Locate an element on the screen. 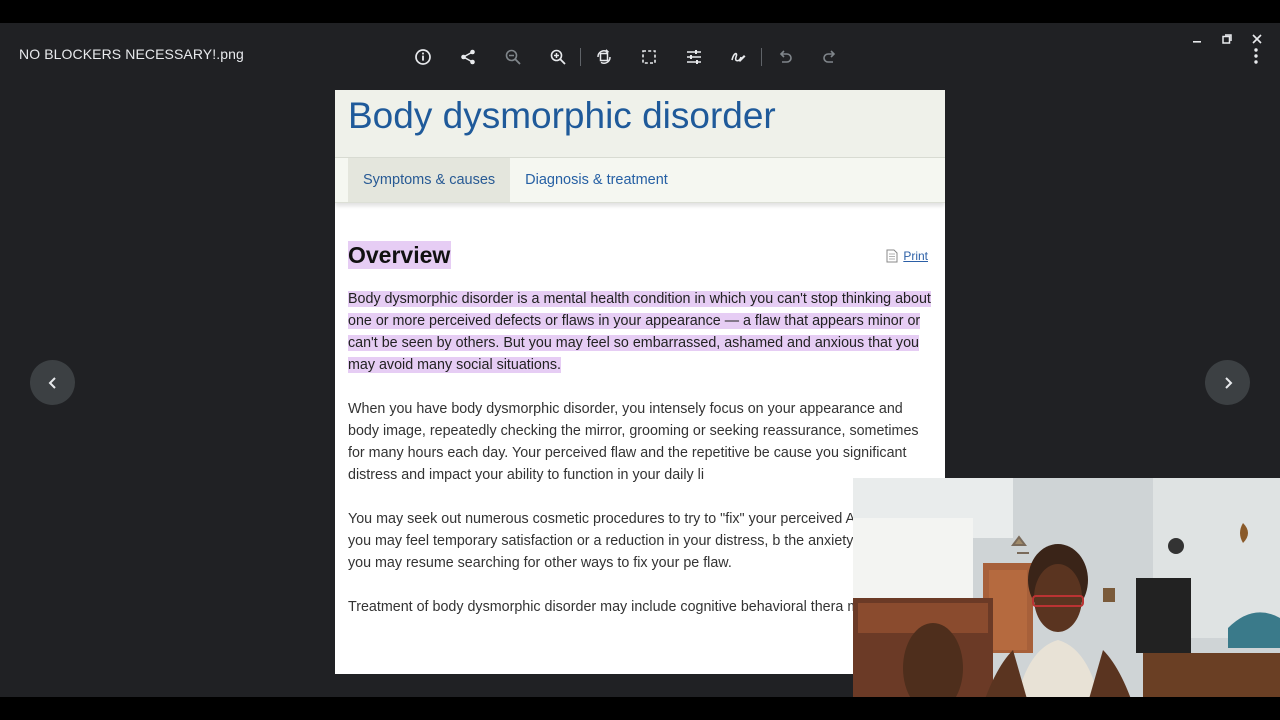  tab-diagnosis-treatment: Diagnosis & treatment is located at coordinates (596, 180).